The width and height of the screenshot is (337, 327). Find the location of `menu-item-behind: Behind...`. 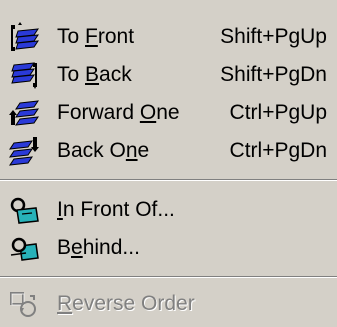

menu-item-behind: Behind... is located at coordinates (168, 248).